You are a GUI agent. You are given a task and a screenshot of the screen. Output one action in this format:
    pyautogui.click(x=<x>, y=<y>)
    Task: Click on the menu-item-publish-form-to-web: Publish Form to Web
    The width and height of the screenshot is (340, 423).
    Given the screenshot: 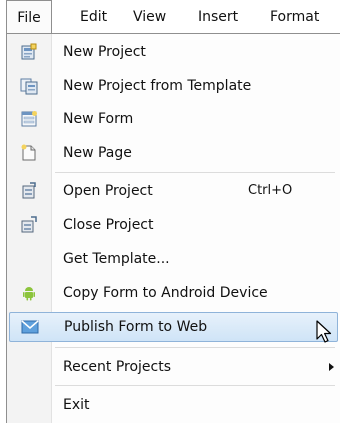 What is the action you would take?
    pyautogui.click(x=173, y=327)
    